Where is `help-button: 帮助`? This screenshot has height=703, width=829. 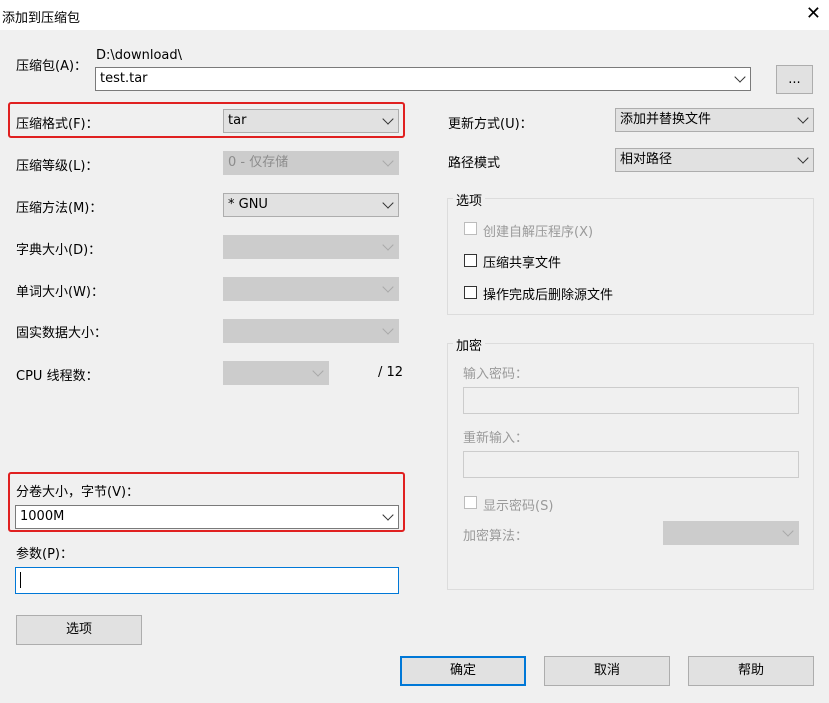
help-button: 帮助 is located at coordinates (751, 671).